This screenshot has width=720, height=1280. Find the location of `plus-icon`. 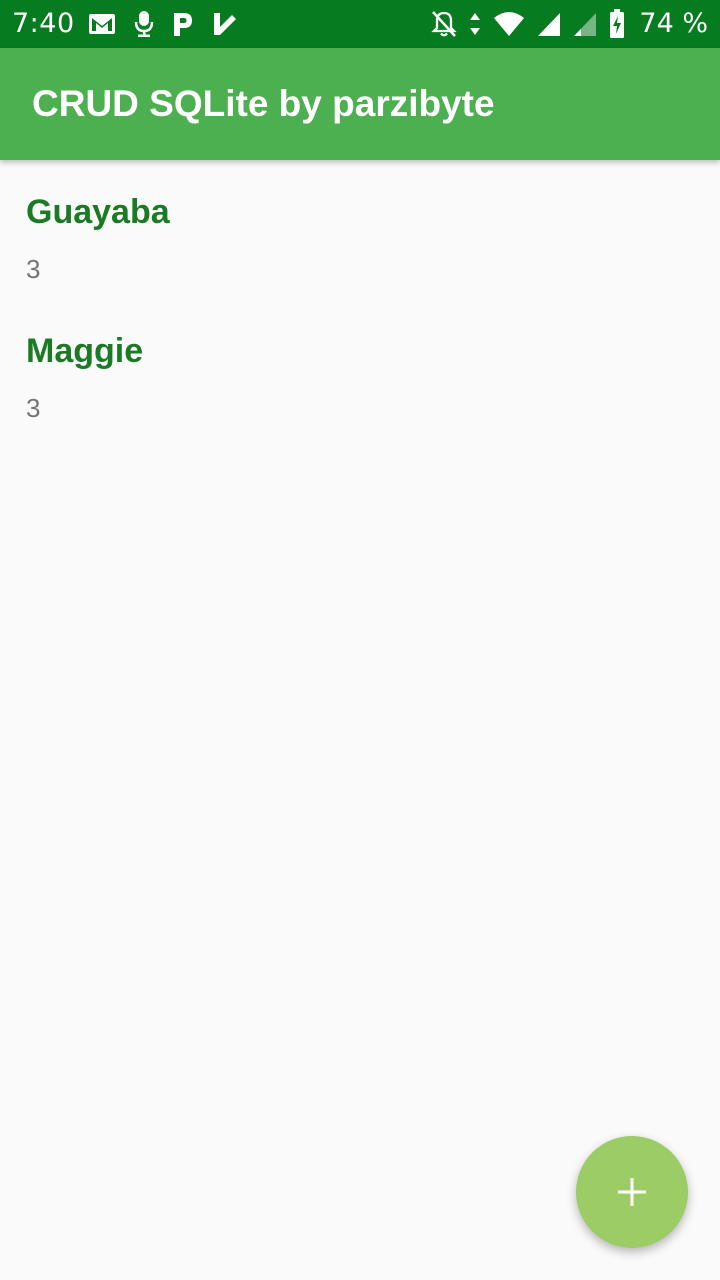

plus-icon is located at coordinates (632, 1192).